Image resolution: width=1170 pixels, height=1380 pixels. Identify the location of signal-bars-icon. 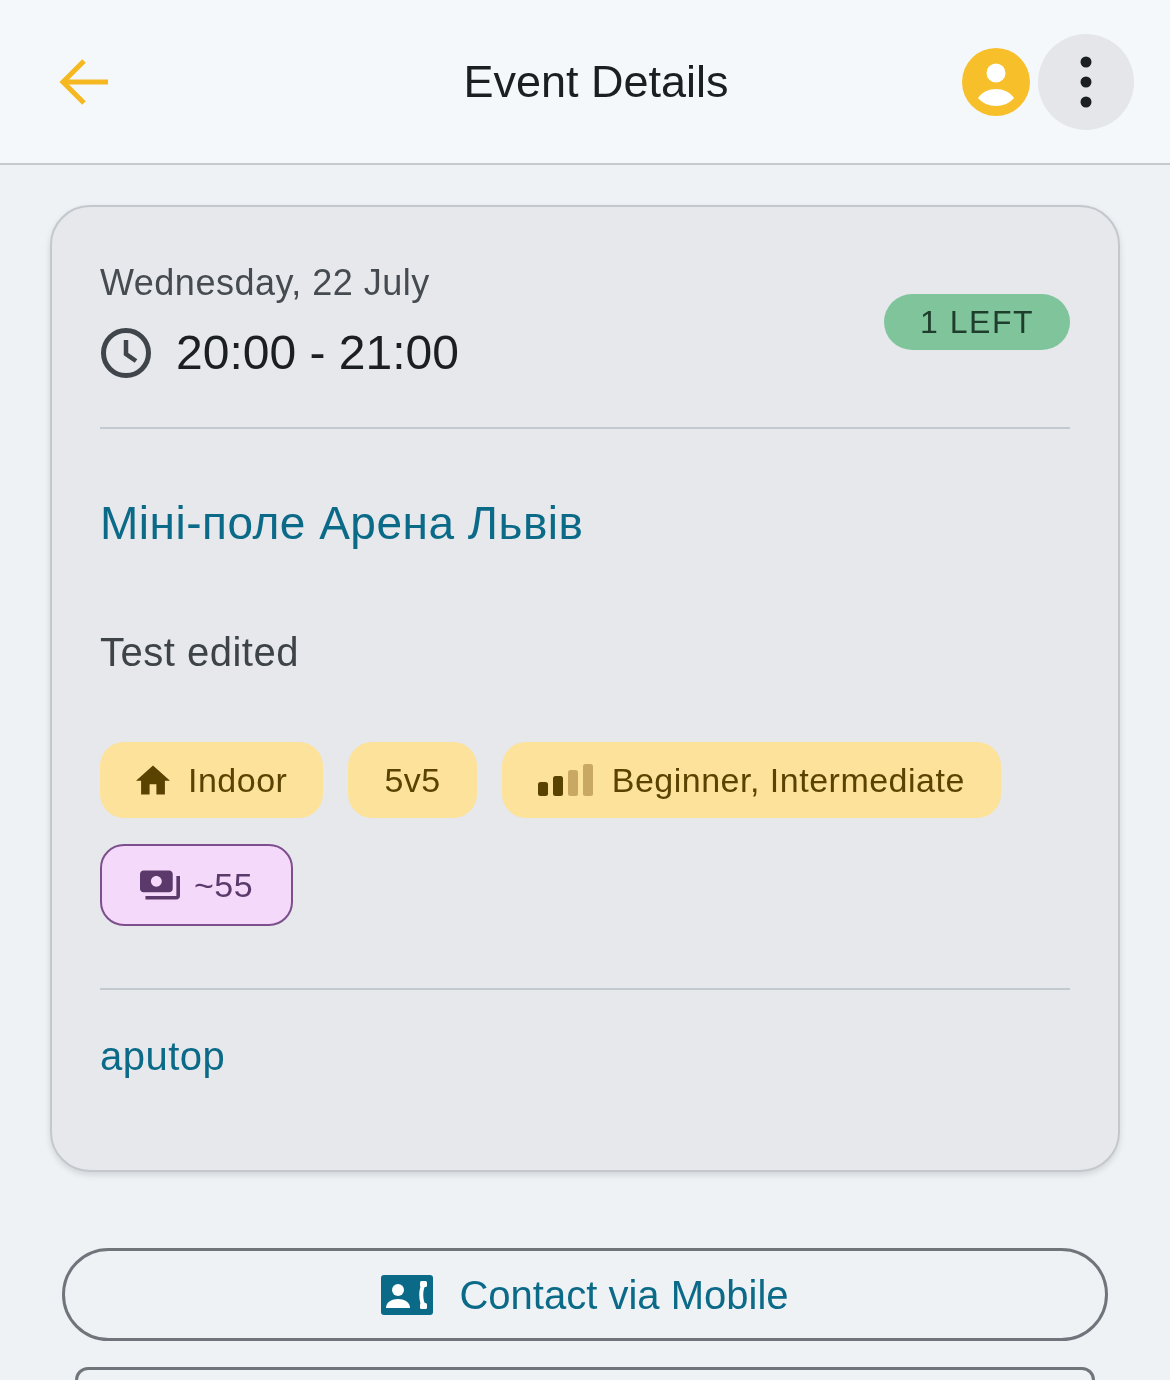
(565, 780).